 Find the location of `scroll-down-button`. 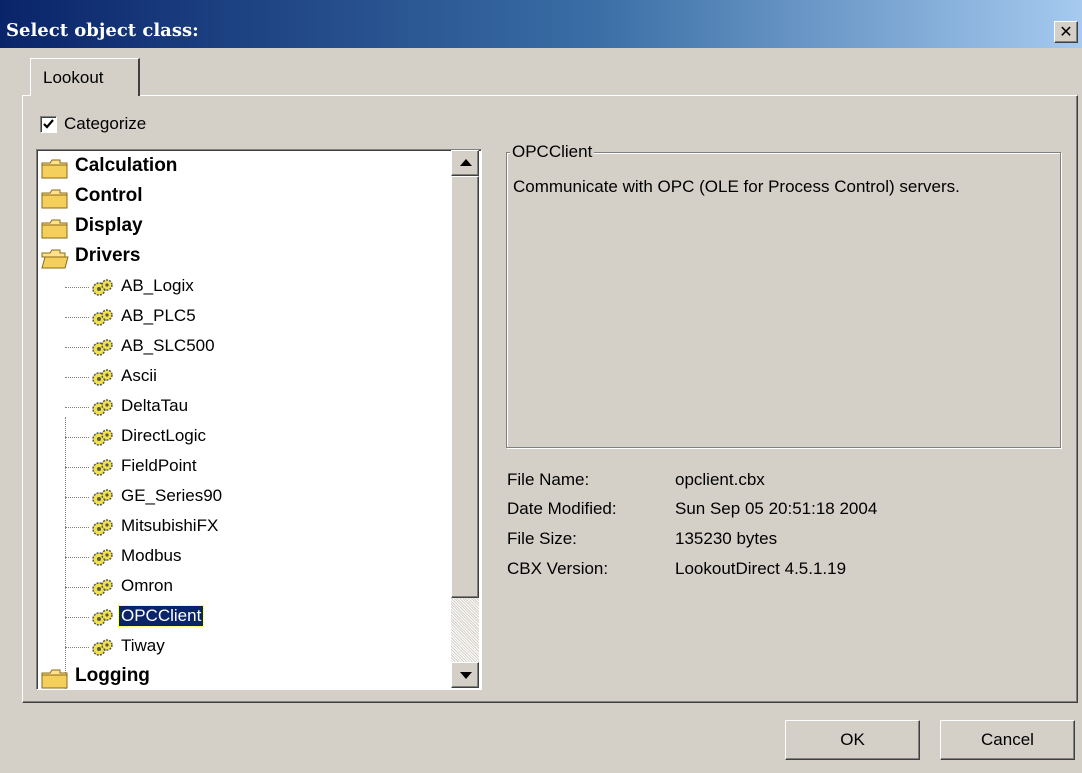

scroll-down-button is located at coordinates (465, 675).